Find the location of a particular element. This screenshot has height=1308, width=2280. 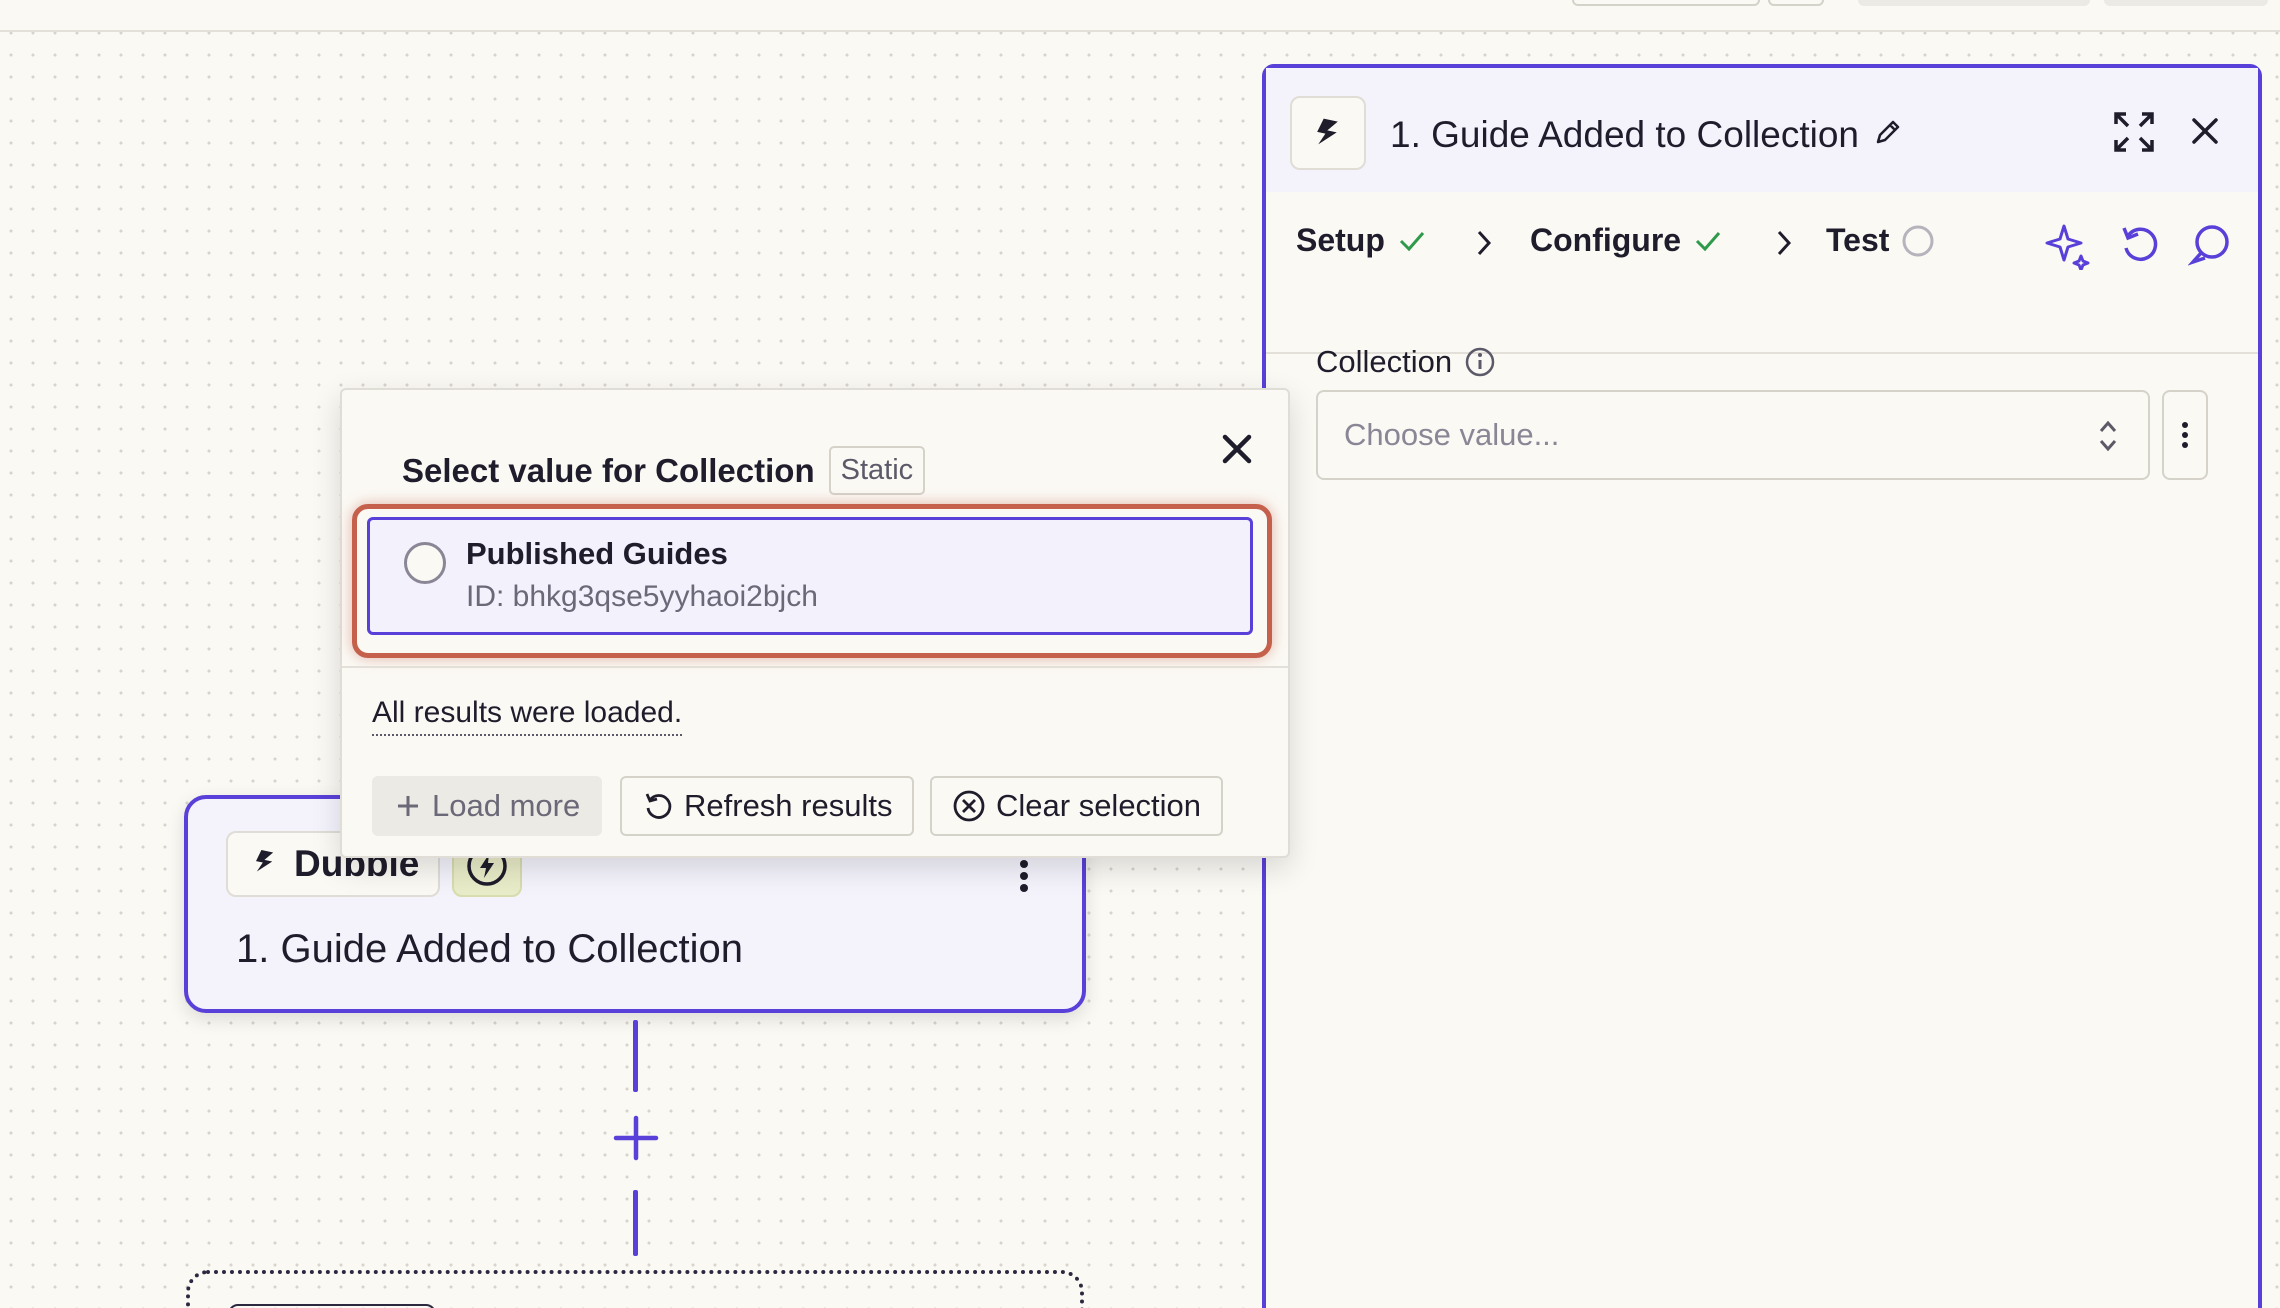

divider is located at coordinates (815, 667).